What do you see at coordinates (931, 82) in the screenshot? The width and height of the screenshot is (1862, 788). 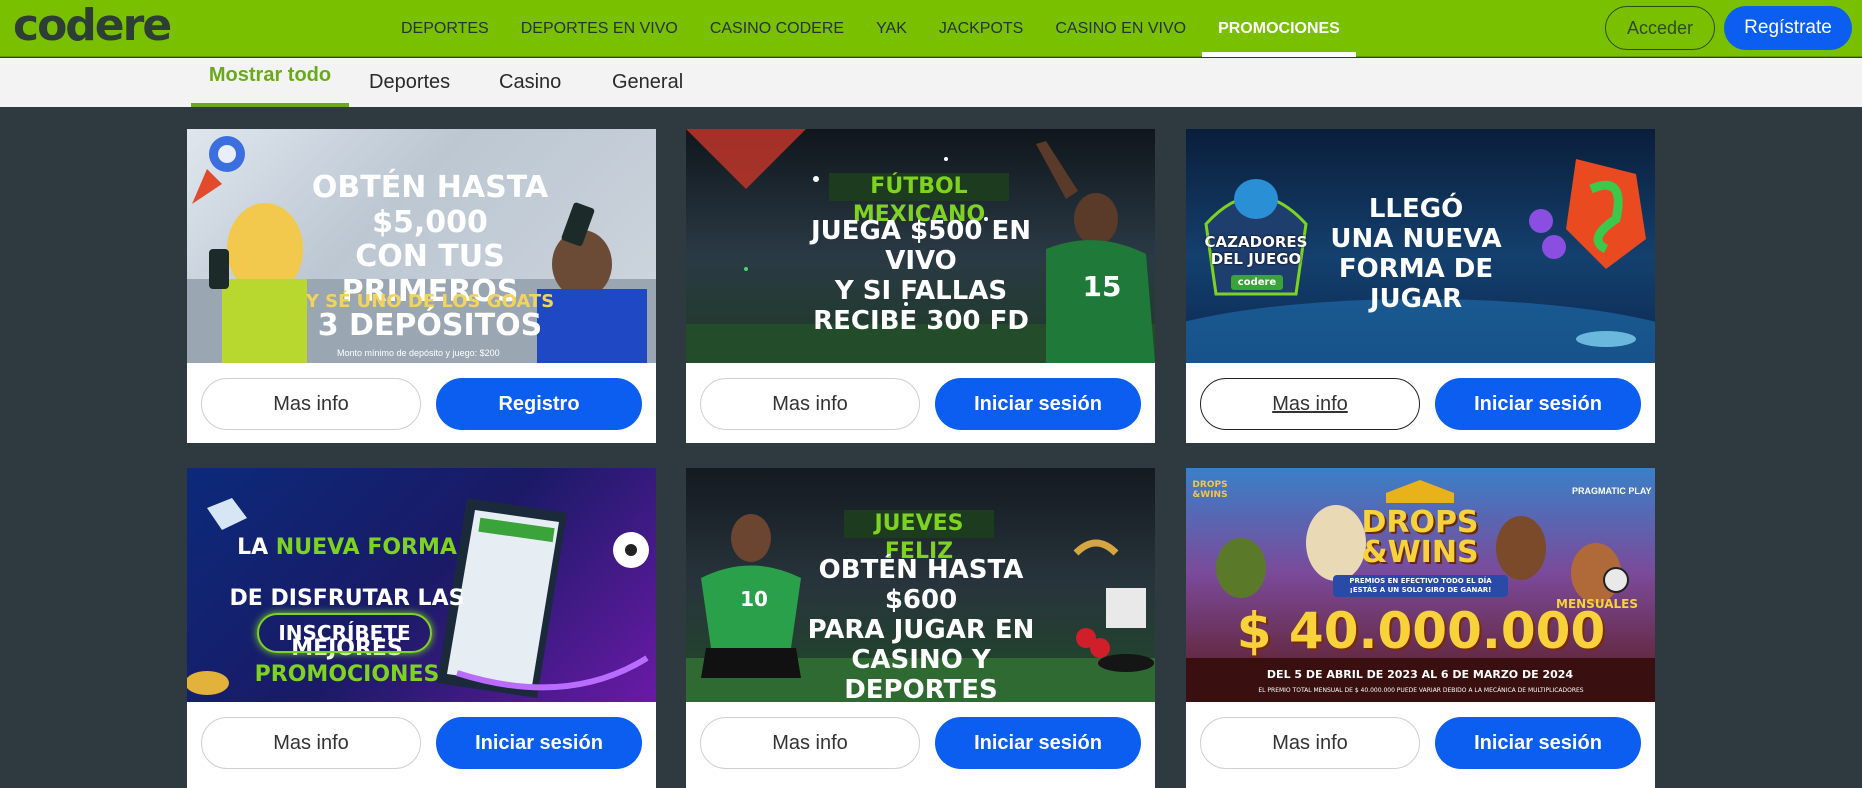 I see `promo-filter-tabs: Mostrar todo Deportes Casino General` at bounding box center [931, 82].